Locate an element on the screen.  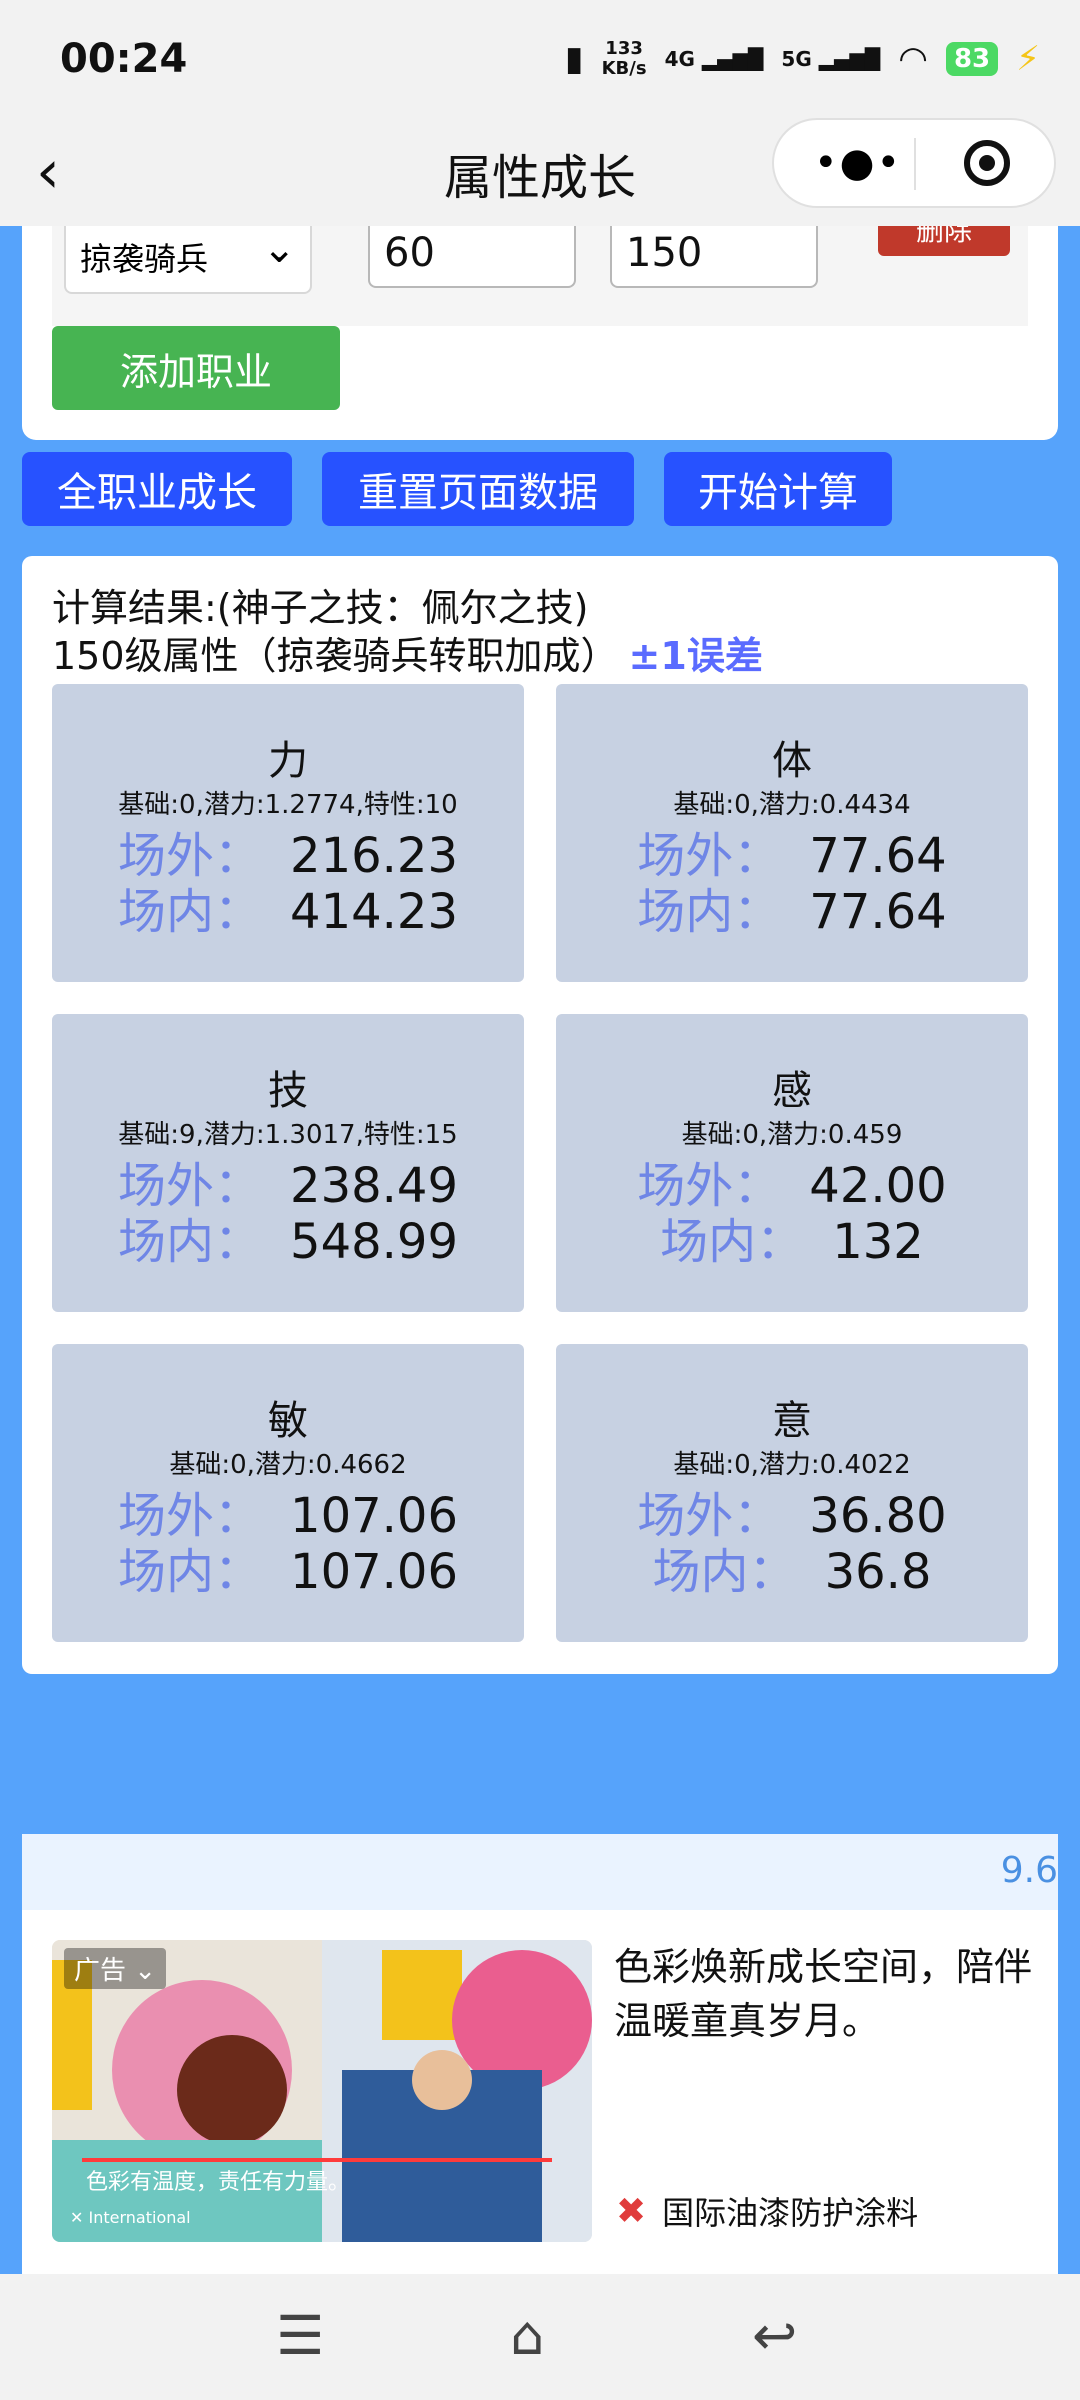
result-subtitle-text: 150级属性（掠袭骑兵转职加成） is located at coordinates (335, 656).